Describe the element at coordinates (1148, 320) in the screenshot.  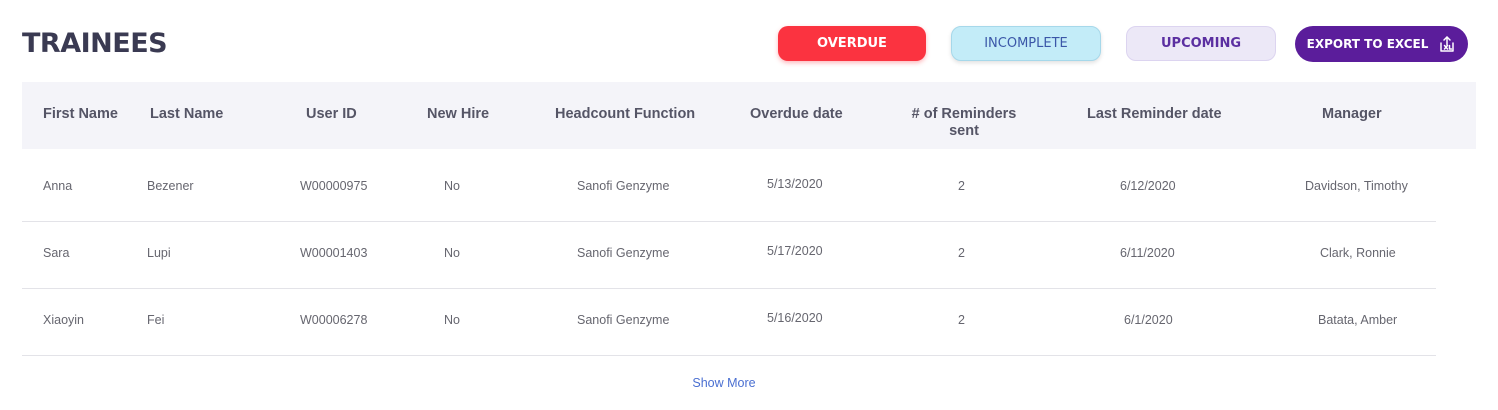
I see `cell-last-reminder-date: 6/1/2020` at that location.